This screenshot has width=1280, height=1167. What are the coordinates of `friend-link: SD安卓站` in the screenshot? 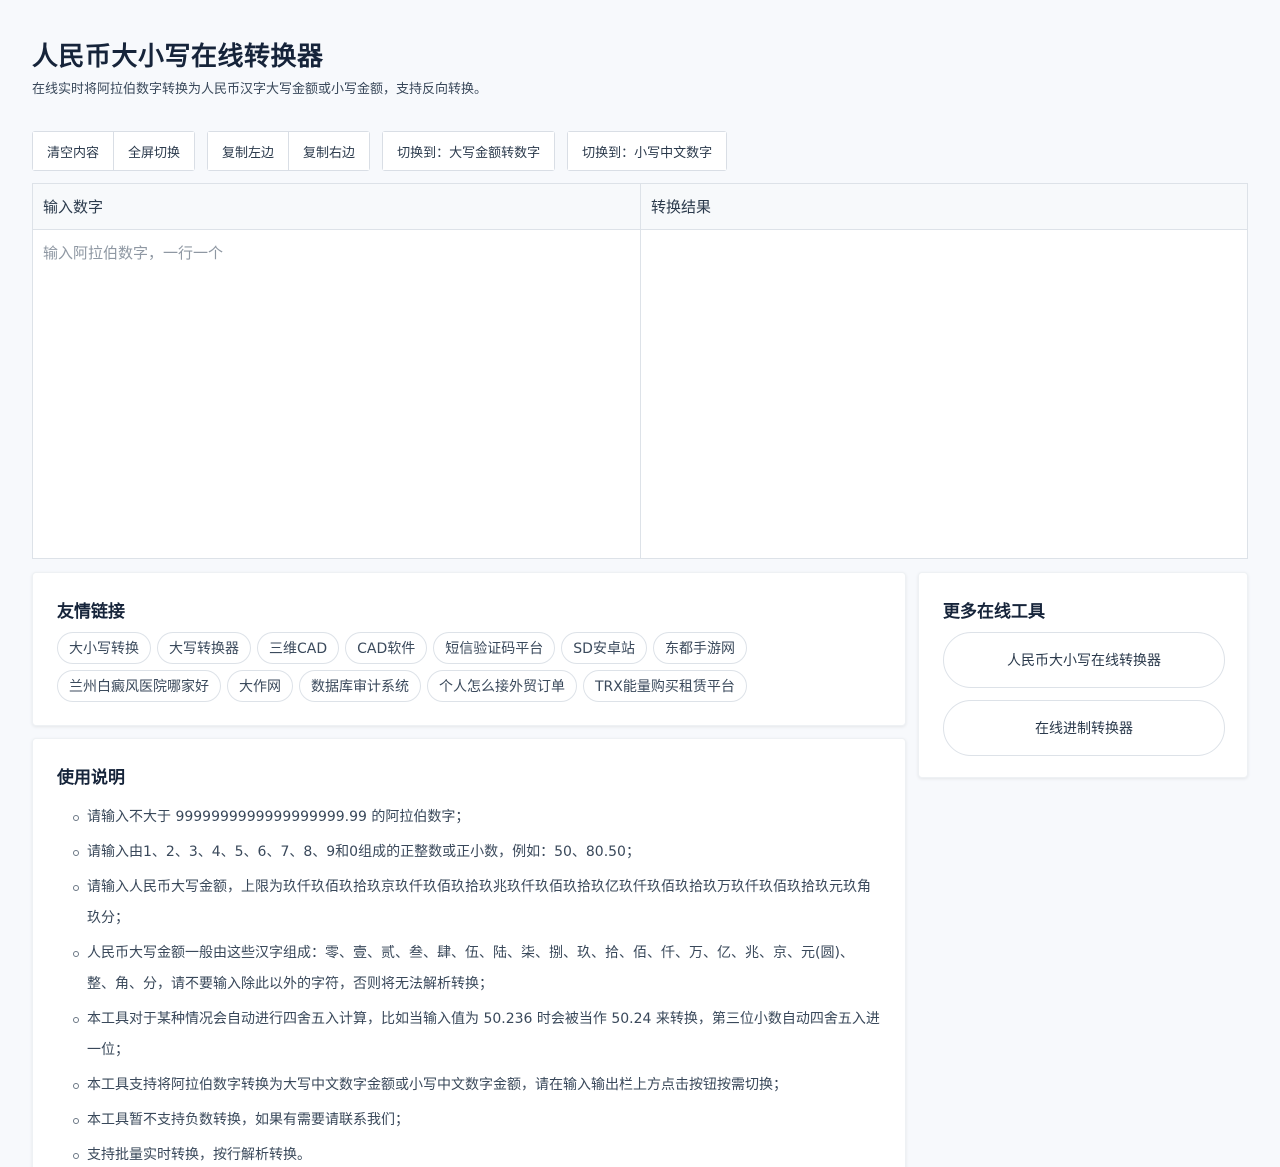 It's located at (604, 648).